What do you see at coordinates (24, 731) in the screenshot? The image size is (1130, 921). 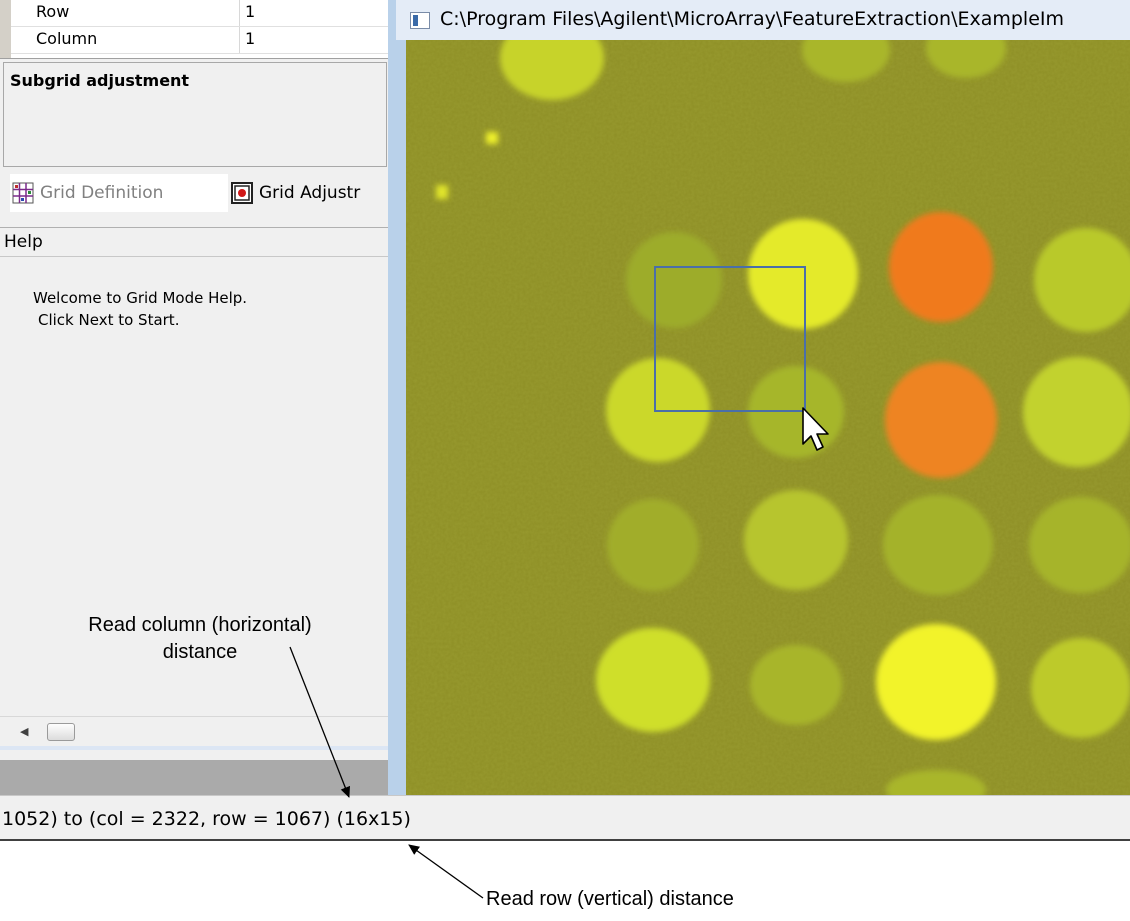 I see `scroll-left-arrow-icon: ◀` at bounding box center [24, 731].